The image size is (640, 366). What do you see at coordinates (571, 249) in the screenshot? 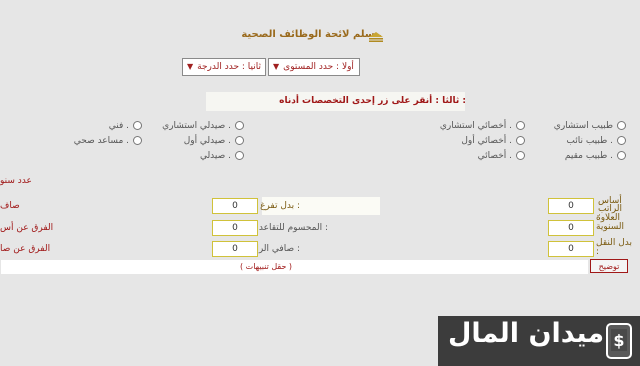
I see `transport-allowance-input: 0` at bounding box center [571, 249].